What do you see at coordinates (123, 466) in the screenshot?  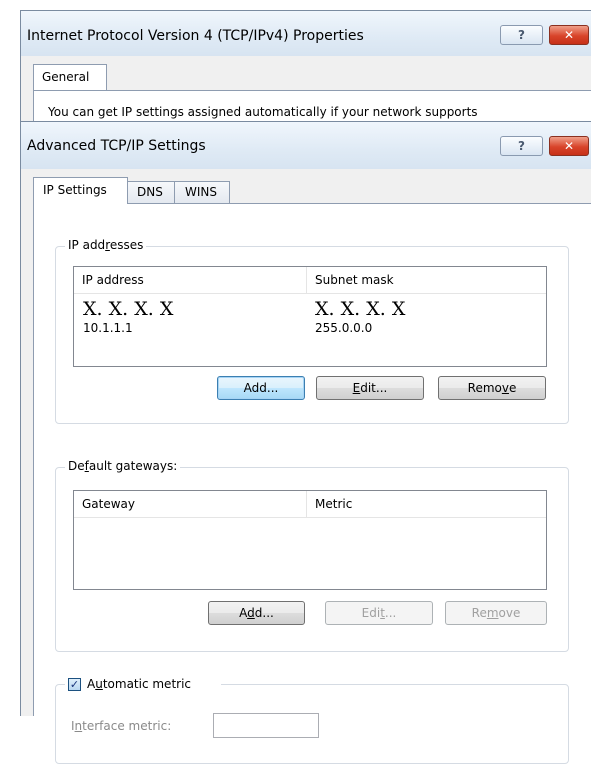 I see `default-gateways-group-title: Default gateways:` at bounding box center [123, 466].